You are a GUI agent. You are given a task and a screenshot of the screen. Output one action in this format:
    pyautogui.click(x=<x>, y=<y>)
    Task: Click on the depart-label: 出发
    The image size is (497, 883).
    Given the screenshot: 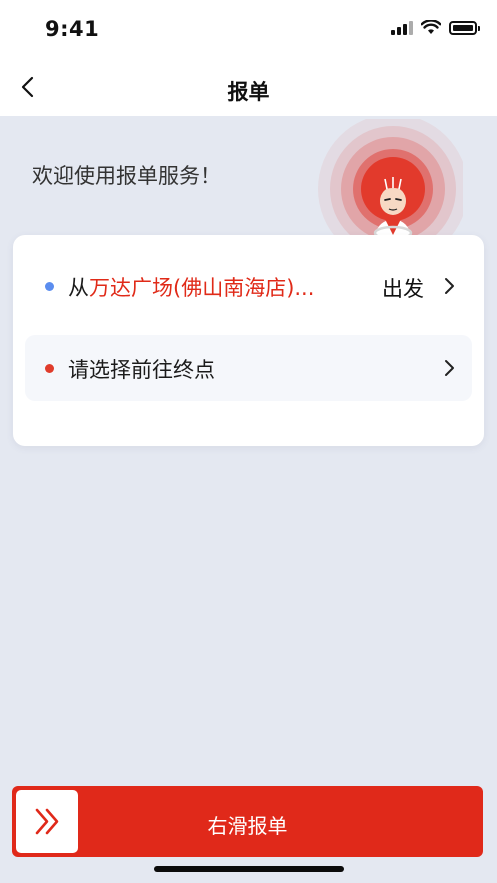 What is the action you would take?
    pyautogui.click(x=403, y=289)
    